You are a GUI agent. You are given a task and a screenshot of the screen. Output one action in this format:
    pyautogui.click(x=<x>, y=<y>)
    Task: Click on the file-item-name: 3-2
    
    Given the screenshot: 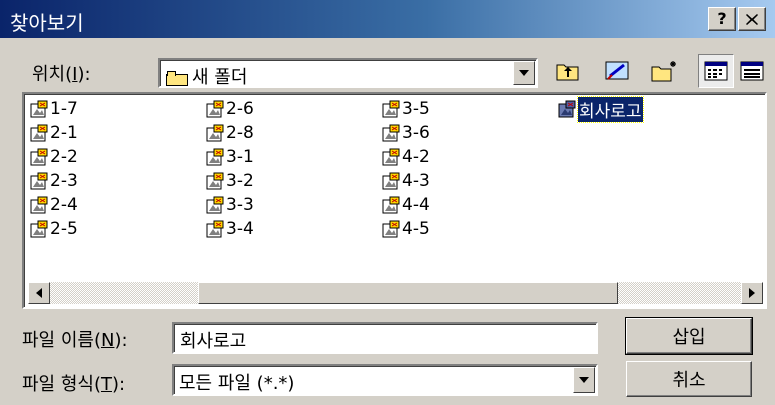 What is the action you would take?
    pyautogui.click(x=240, y=181)
    